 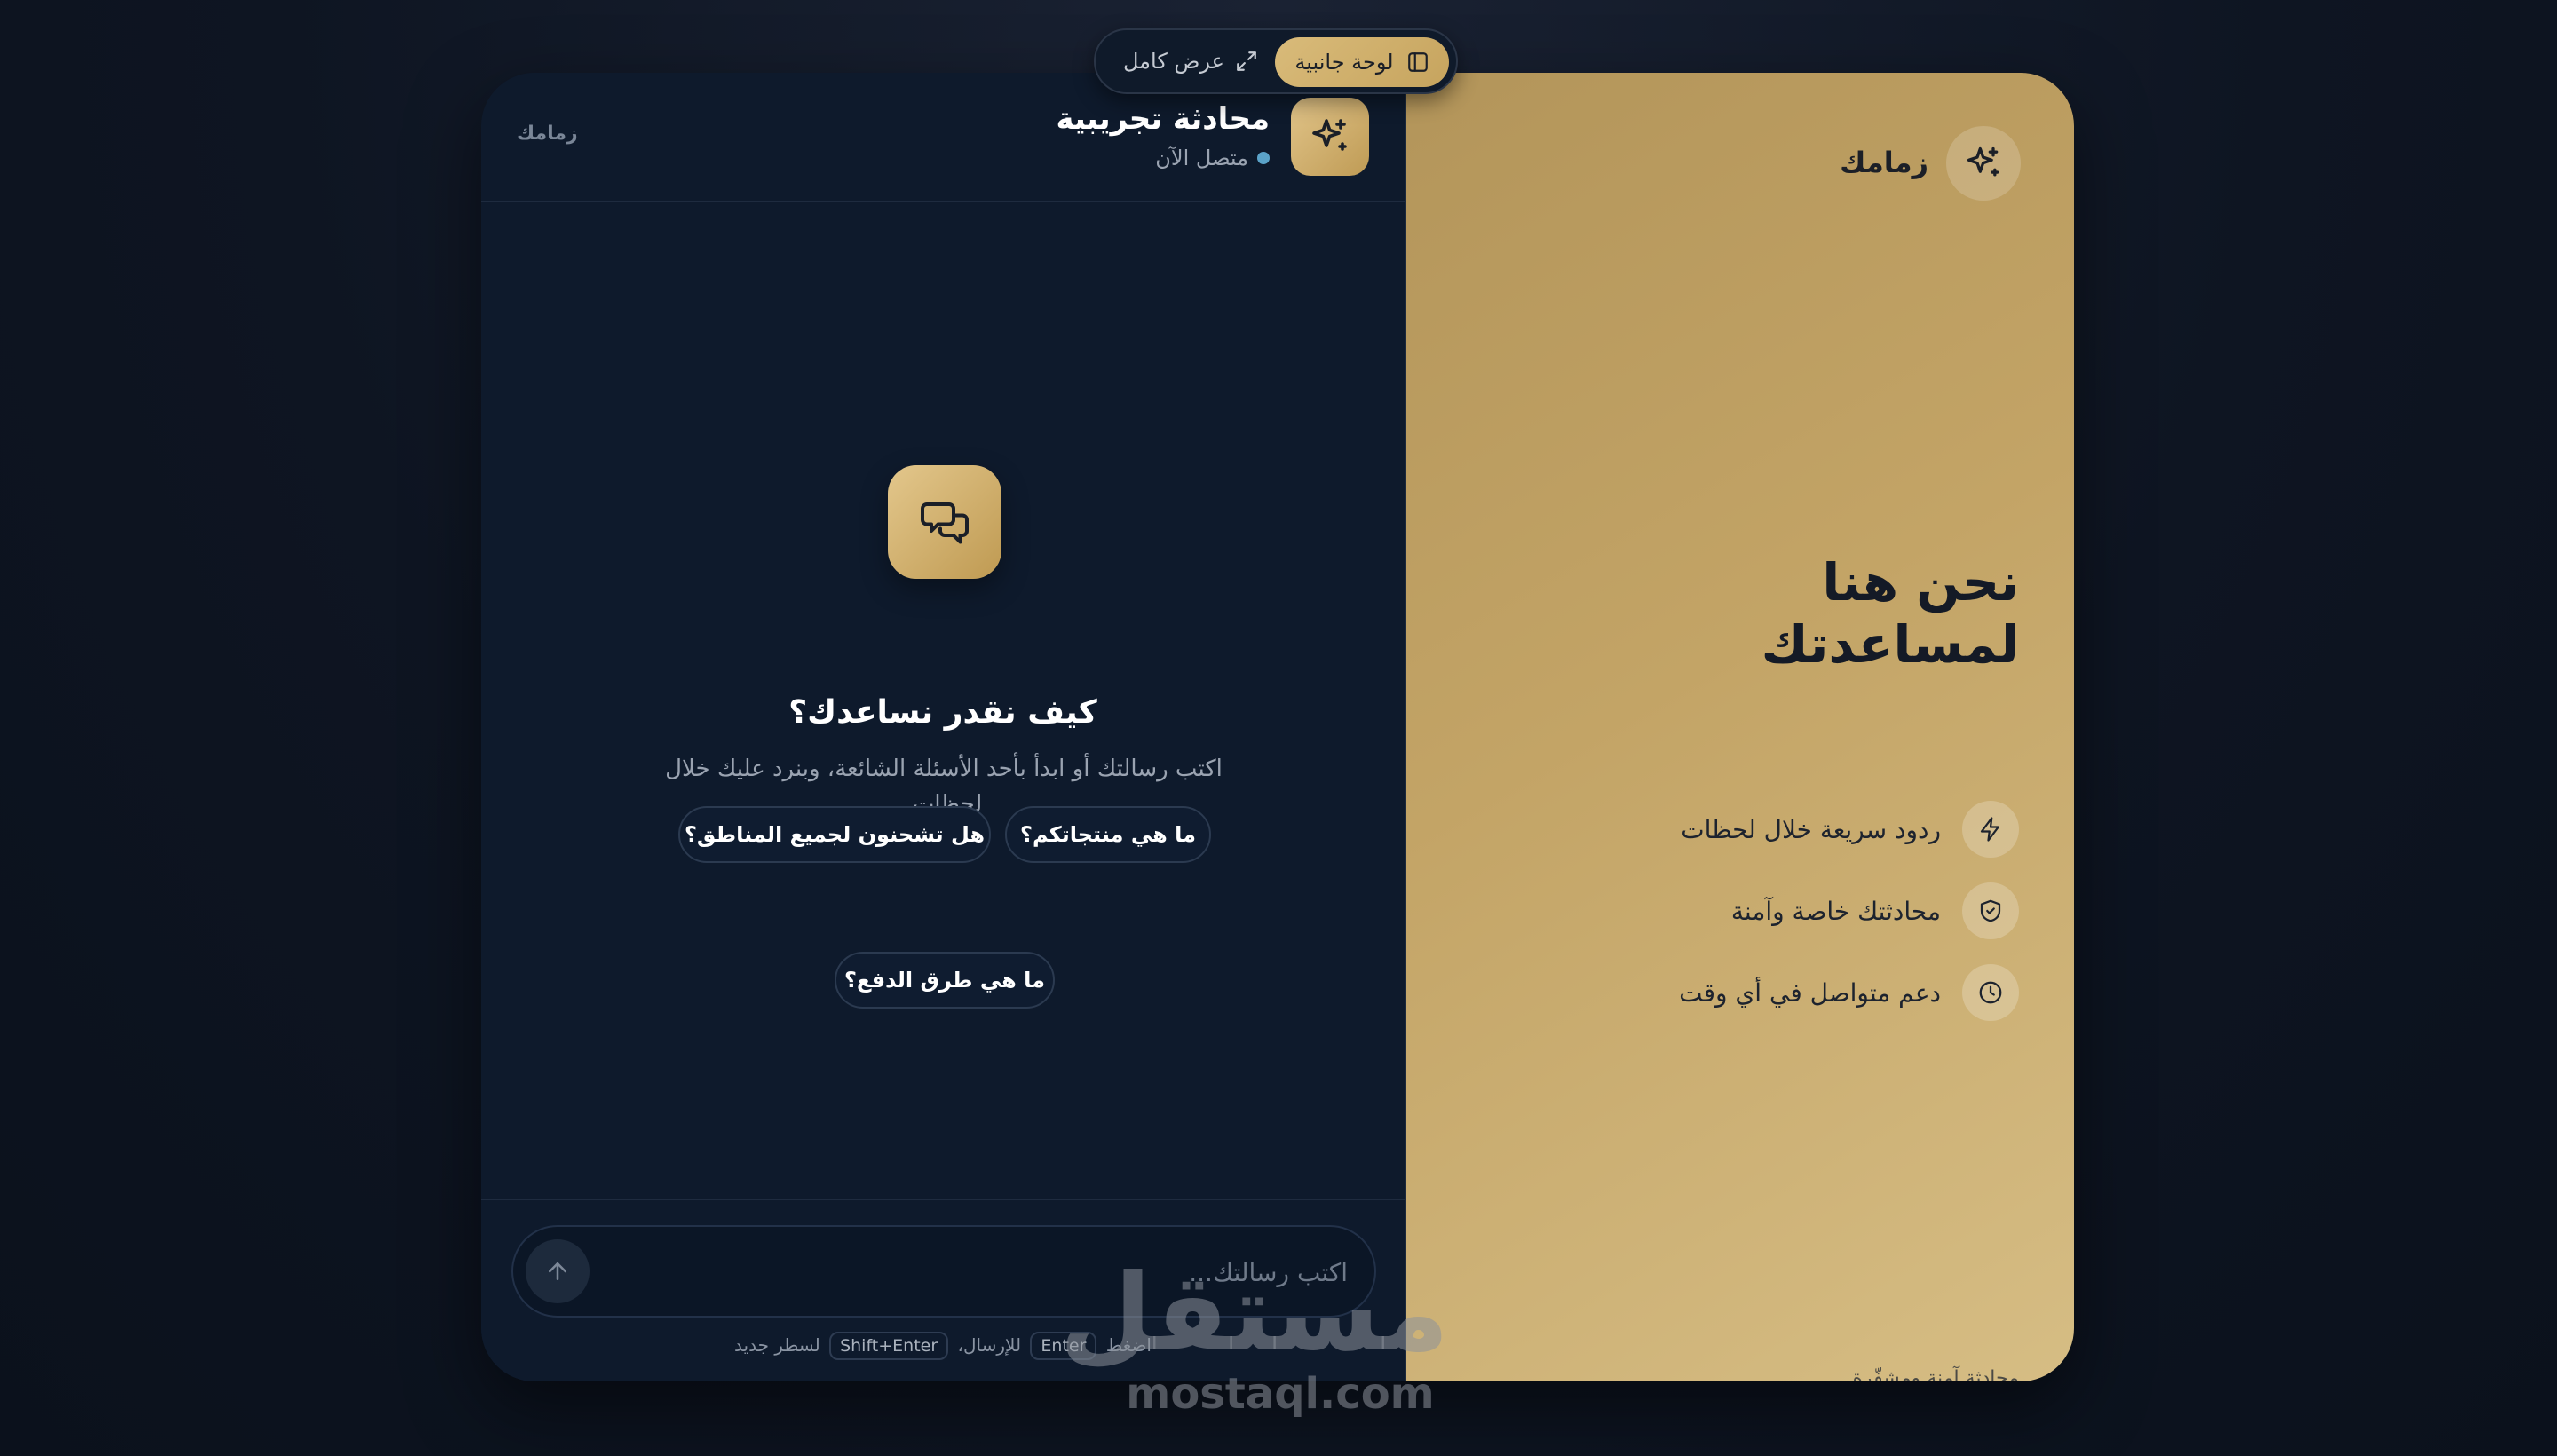 What do you see at coordinates (1810, 992) in the screenshot?
I see `feature-label: دعم متواصل في أي وقت` at bounding box center [1810, 992].